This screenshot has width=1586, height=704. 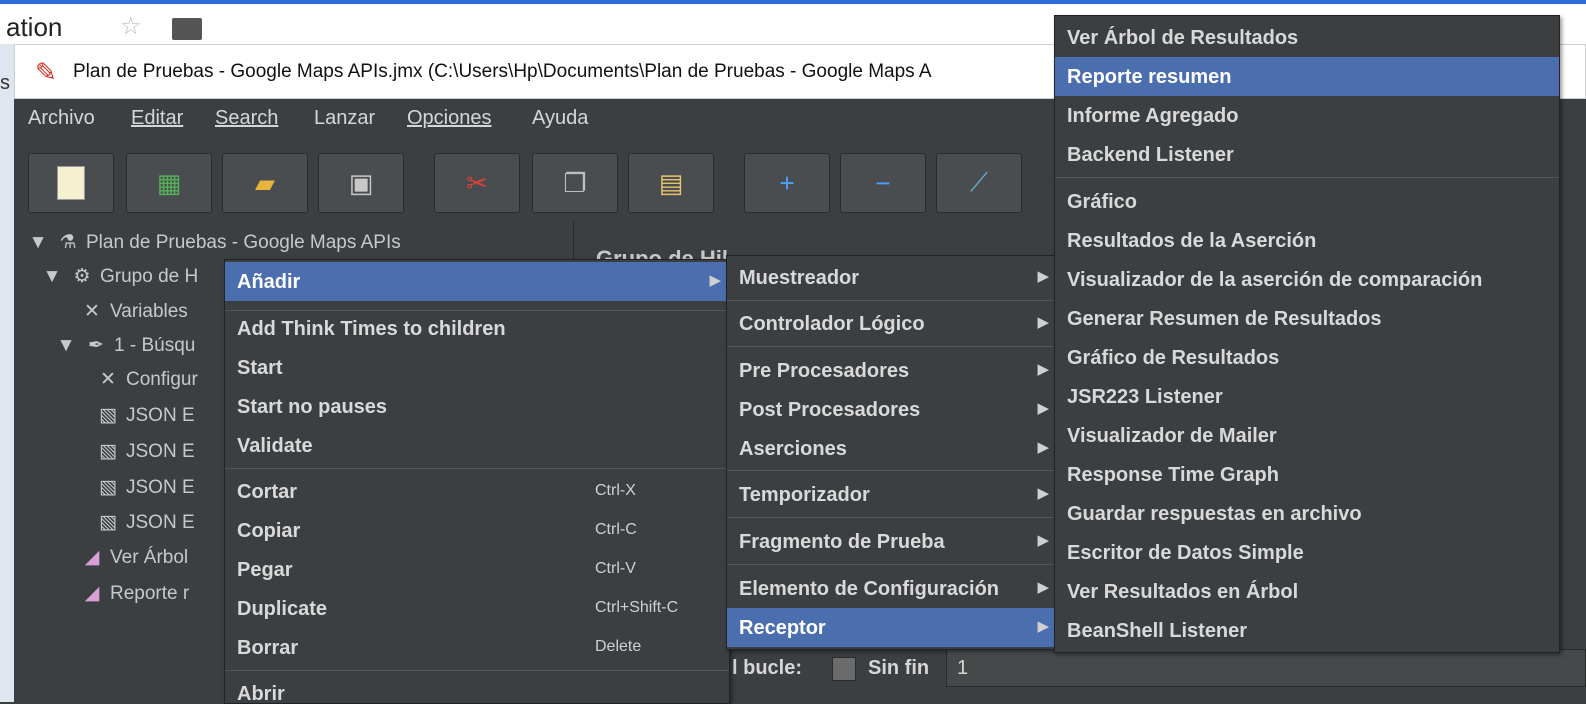 What do you see at coordinates (1307, 552) in the screenshot?
I see `listener-item: Escritor de Datos Simple` at bounding box center [1307, 552].